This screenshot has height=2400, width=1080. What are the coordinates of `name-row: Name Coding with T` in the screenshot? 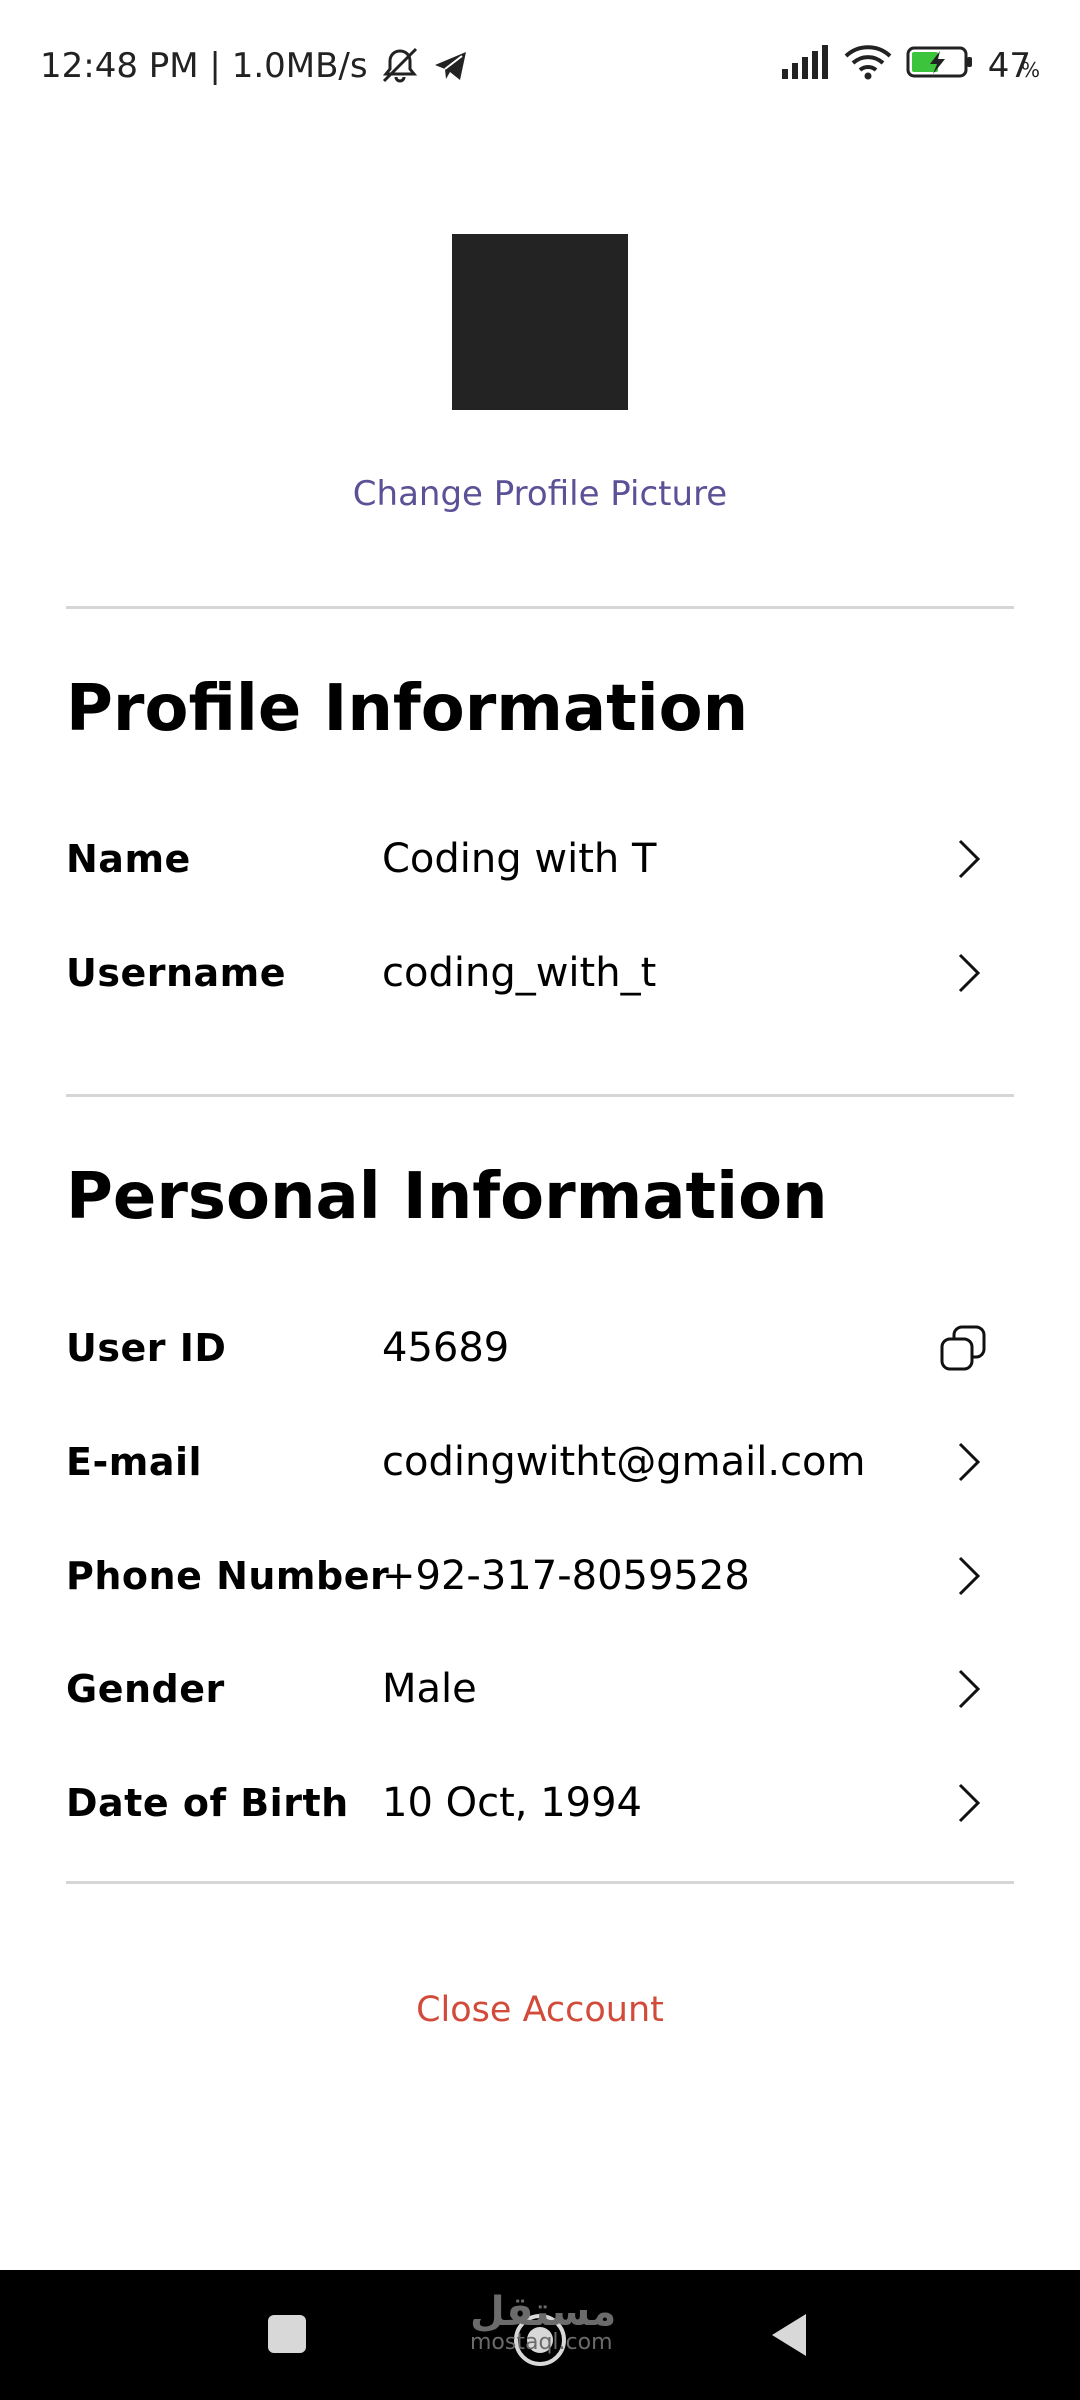 It's located at (540, 859).